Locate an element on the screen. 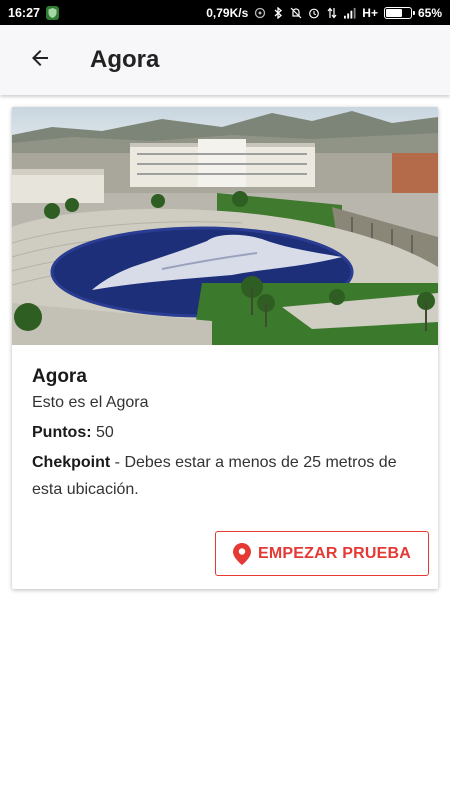  status-indicators: 0,79K/s H+ 65% is located at coordinates (324, 13).